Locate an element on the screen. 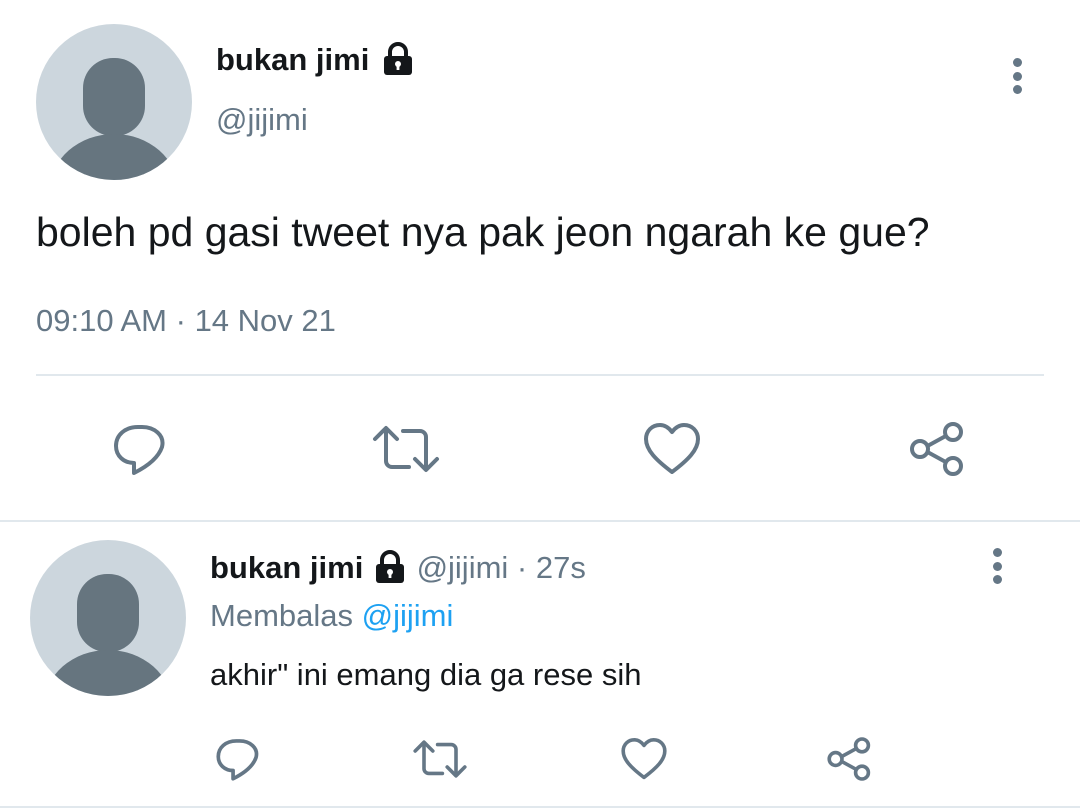 The width and height of the screenshot is (1080, 810). reply-button is located at coordinates (140, 449).